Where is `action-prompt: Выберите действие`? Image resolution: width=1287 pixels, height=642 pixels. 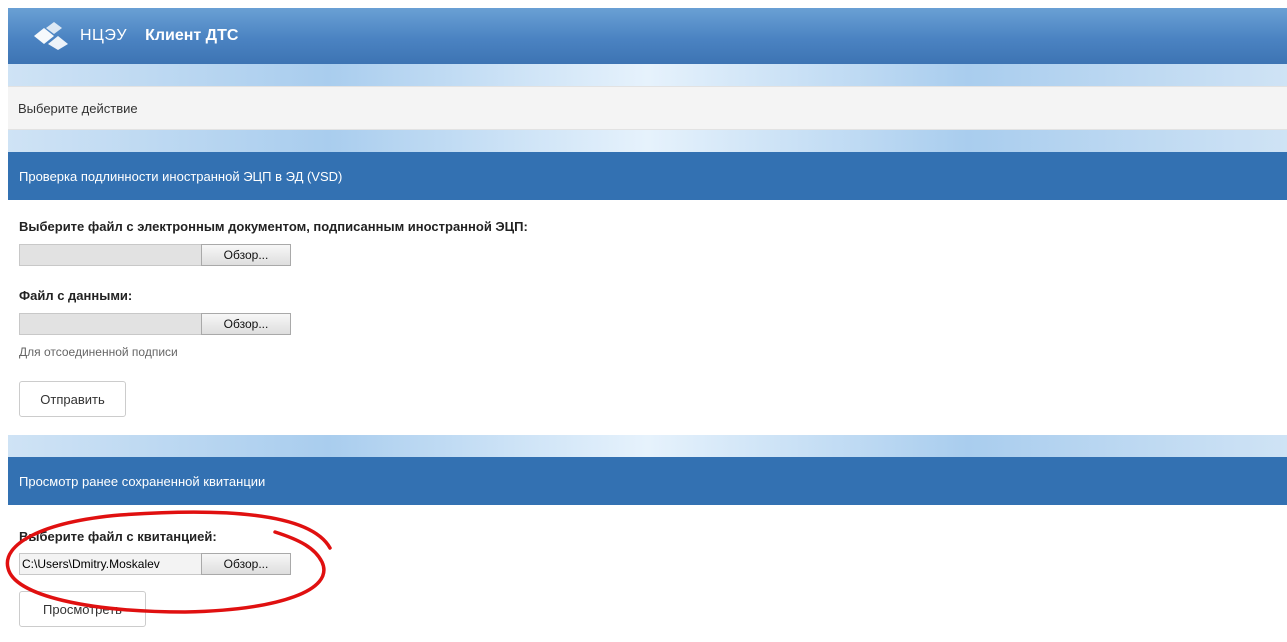
action-prompt: Выберите действие is located at coordinates (78, 108).